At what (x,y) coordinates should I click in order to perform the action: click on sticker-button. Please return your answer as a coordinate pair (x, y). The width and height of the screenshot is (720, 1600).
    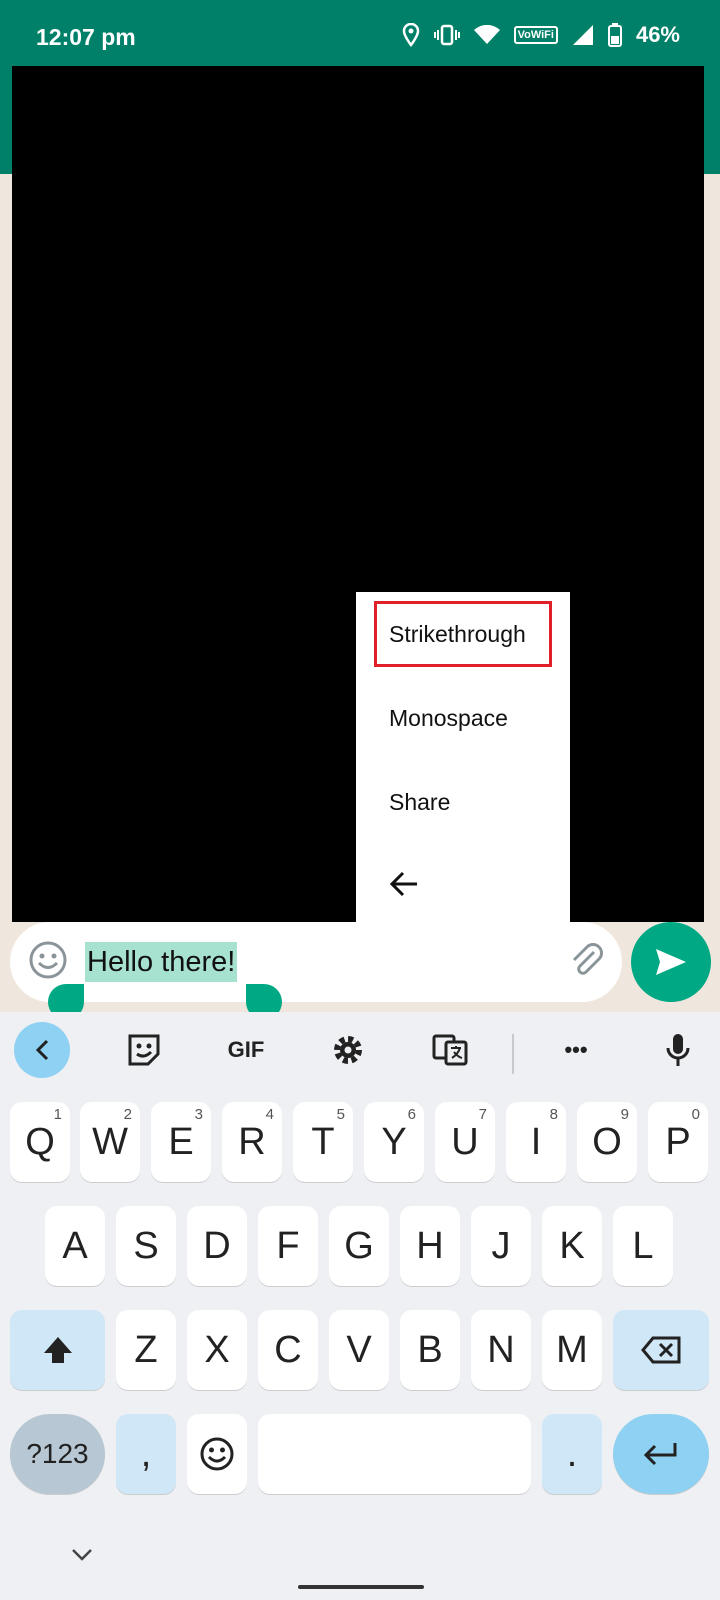
    Looking at the image, I should click on (144, 1050).